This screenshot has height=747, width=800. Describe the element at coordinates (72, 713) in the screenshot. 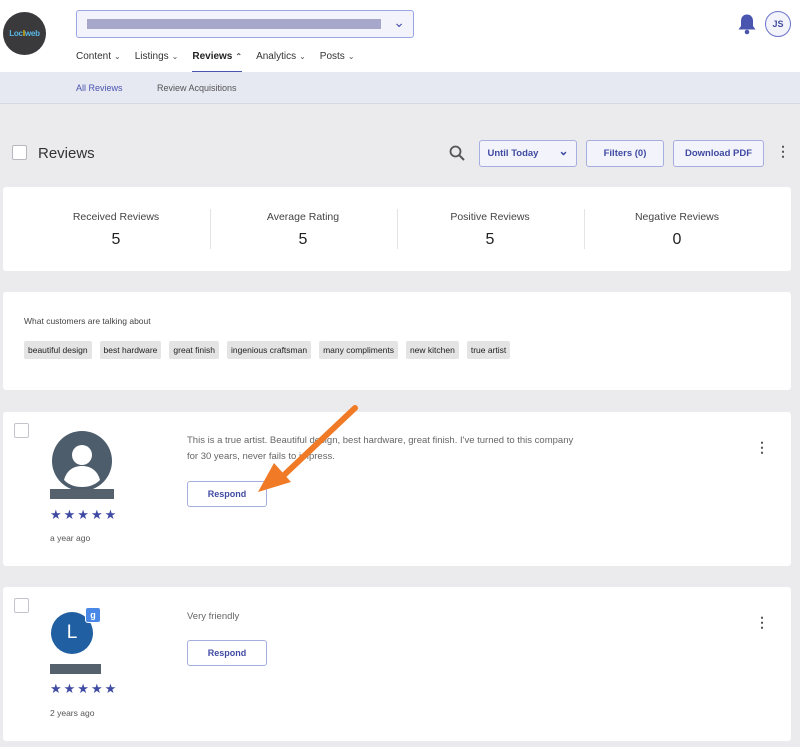

I see `review-time: 2 years ago` at that location.